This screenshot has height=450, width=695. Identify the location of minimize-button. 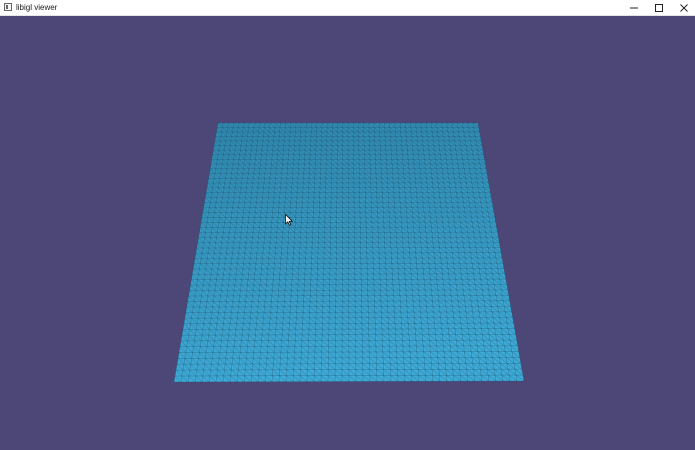
(634, 7).